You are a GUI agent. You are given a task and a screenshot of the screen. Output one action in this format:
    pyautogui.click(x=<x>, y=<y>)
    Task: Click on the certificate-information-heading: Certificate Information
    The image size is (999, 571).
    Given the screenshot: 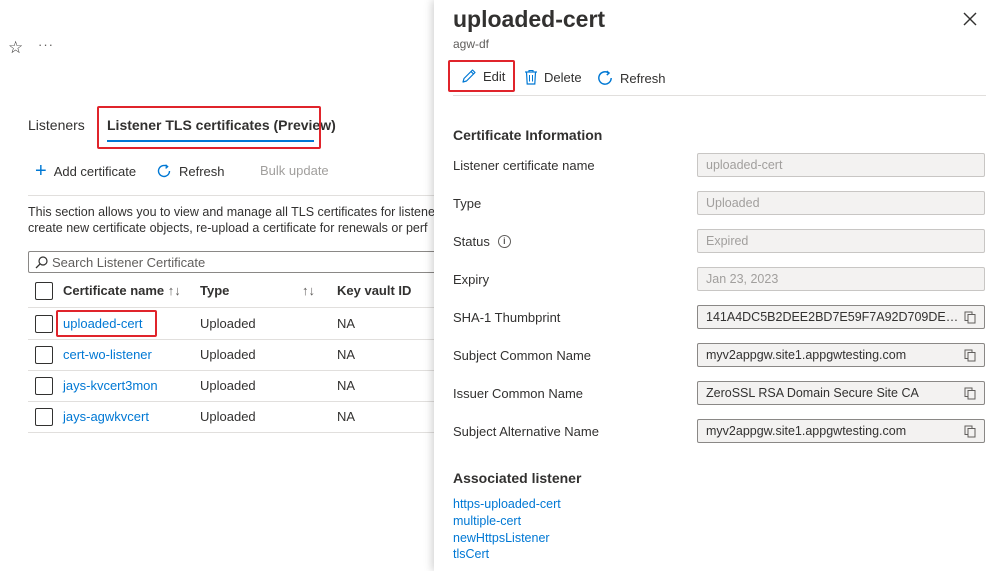 What is the action you would take?
    pyautogui.click(x=528, y=135)
    